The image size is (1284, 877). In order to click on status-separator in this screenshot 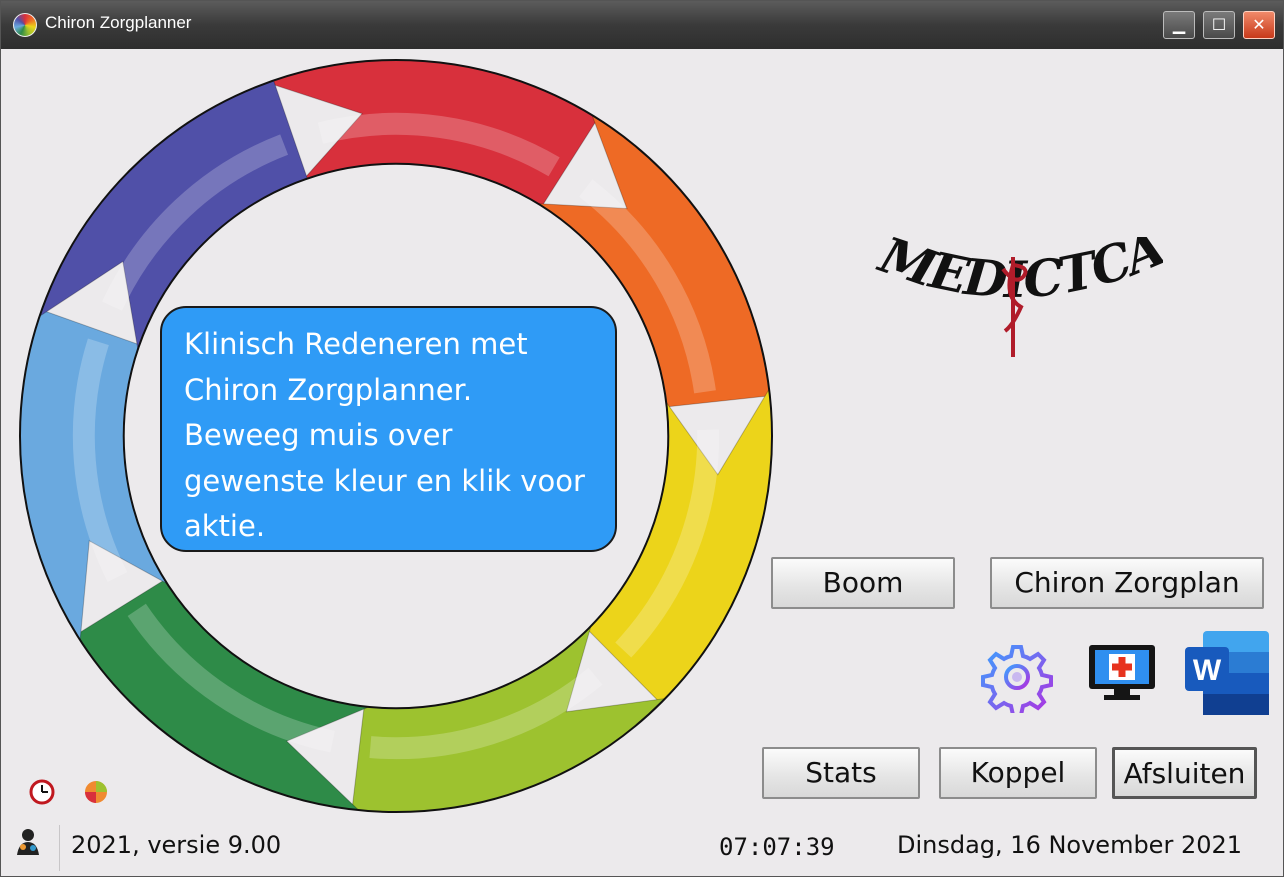, I will do `click(59, 848)`.